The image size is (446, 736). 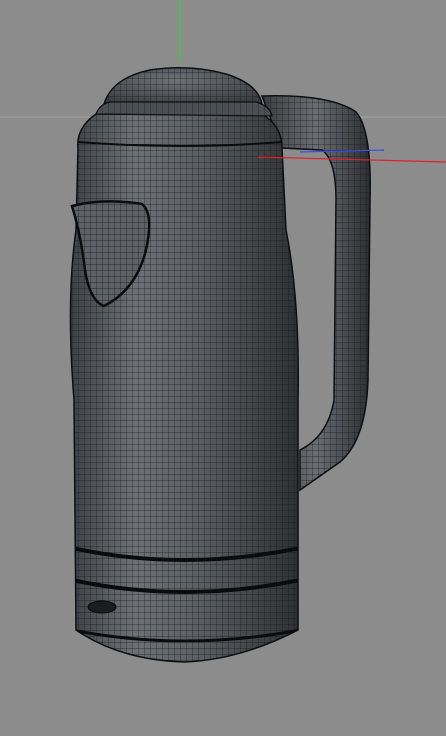 What do you see at coordinates (102, 607) in the screenshot?
I see `indicator-light` at bounding box center [102, 607].